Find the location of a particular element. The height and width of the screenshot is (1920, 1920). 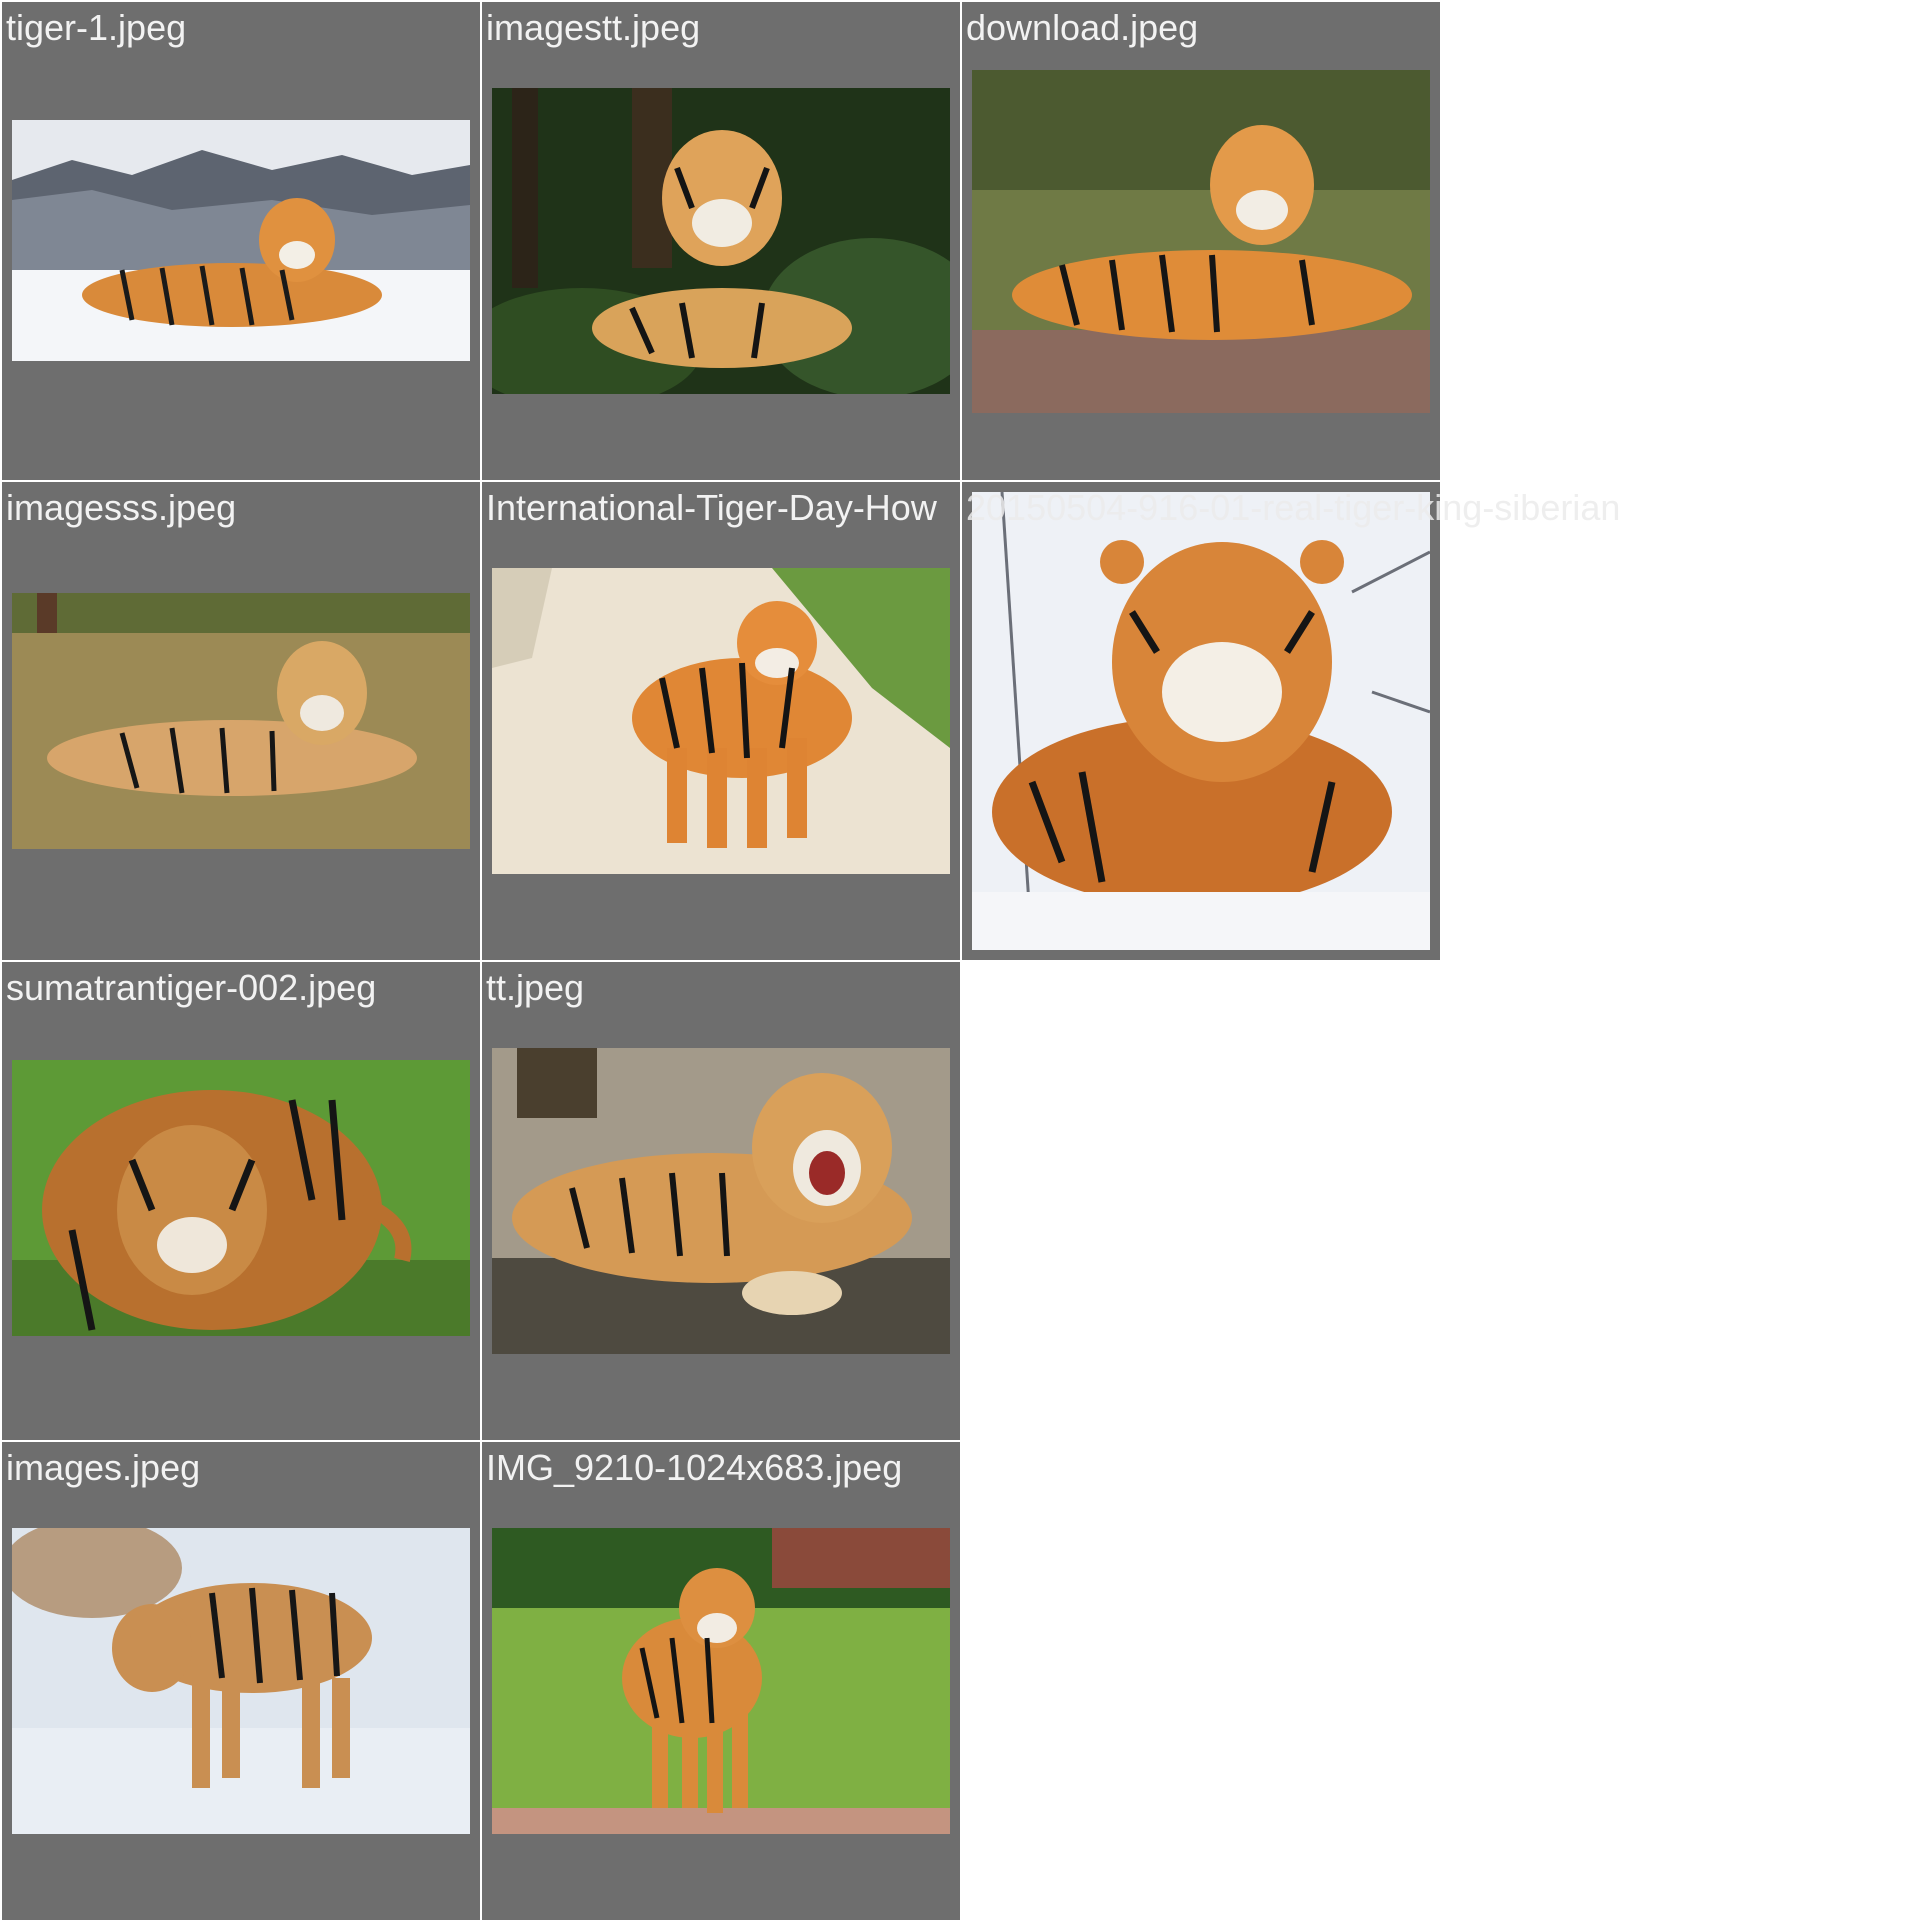

gallery-tile: tt.jpeg is located at coordinates (721, 1201).